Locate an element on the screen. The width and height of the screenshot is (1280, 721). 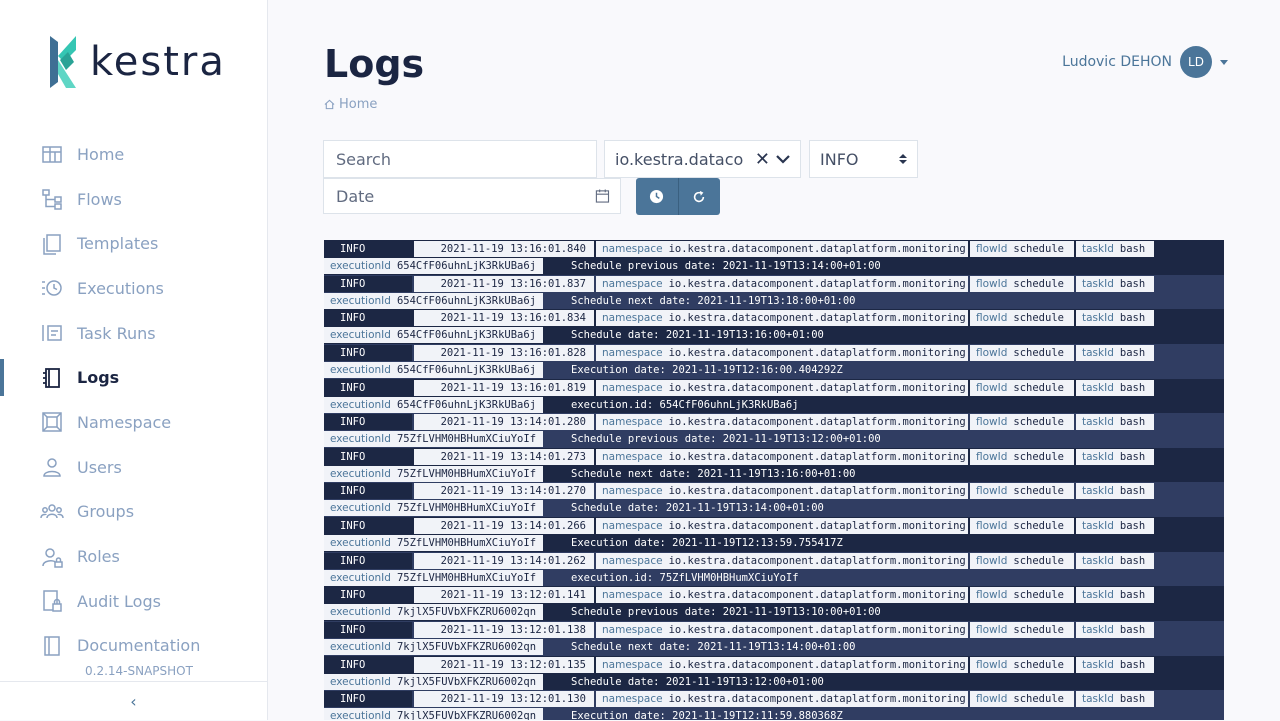
log-date: 2021-11-19 13:16:01.819 is located at coordinates (504, 387).